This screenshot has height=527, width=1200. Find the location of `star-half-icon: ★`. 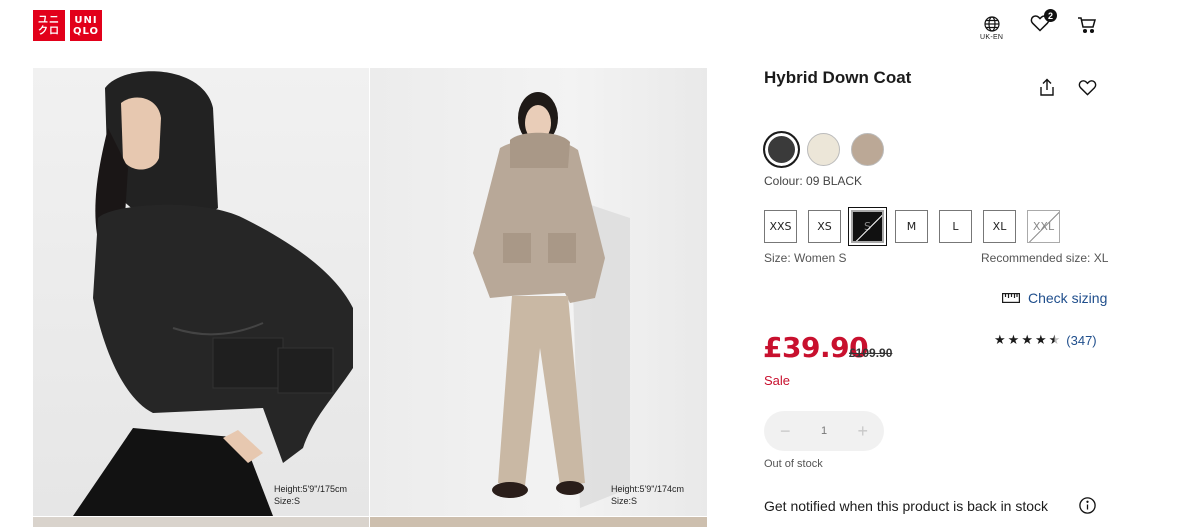

star-half-icon: ★ is located at coordinates (1054, 339).